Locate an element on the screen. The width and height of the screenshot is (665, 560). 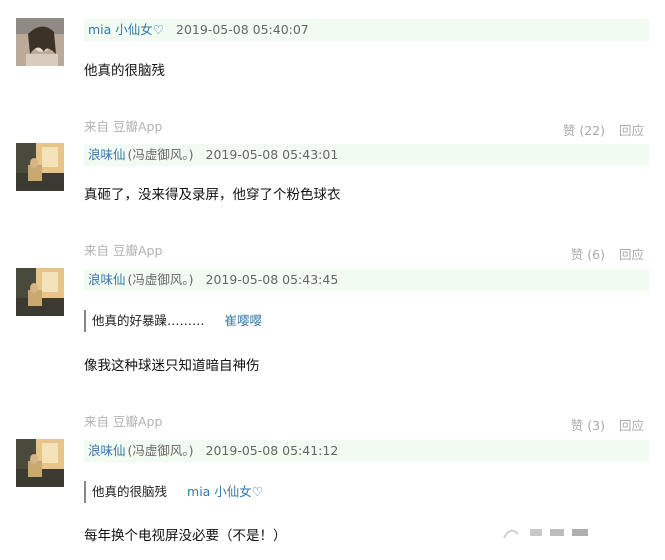
quoted-comment: 他真的好暴躁……… 崔嘤嘤 is located at coordinates (173, 321).